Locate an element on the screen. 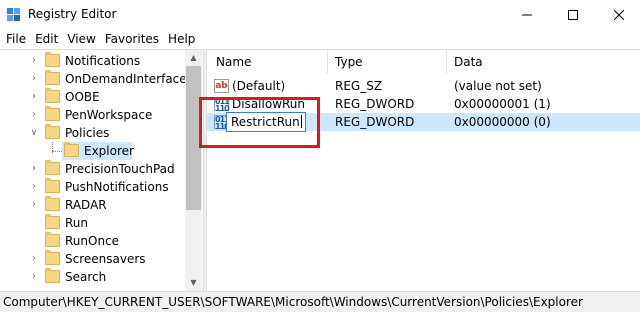 Image resolution: width=640 pixels, height=312 pixels. tree-item-label: OOBE is located at coordinates (82, 97).